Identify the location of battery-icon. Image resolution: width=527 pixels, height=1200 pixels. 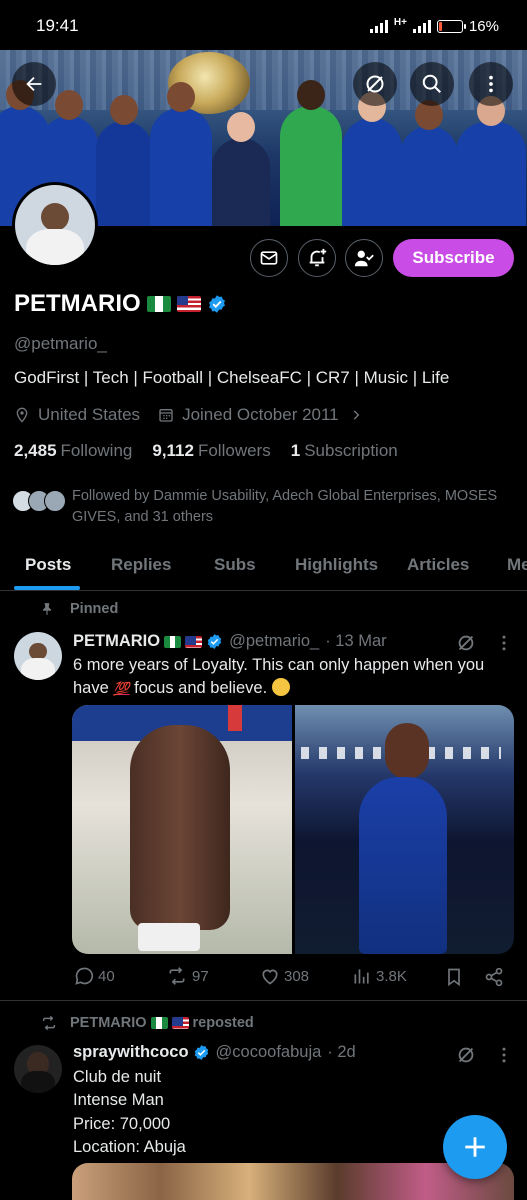
(451, 26).